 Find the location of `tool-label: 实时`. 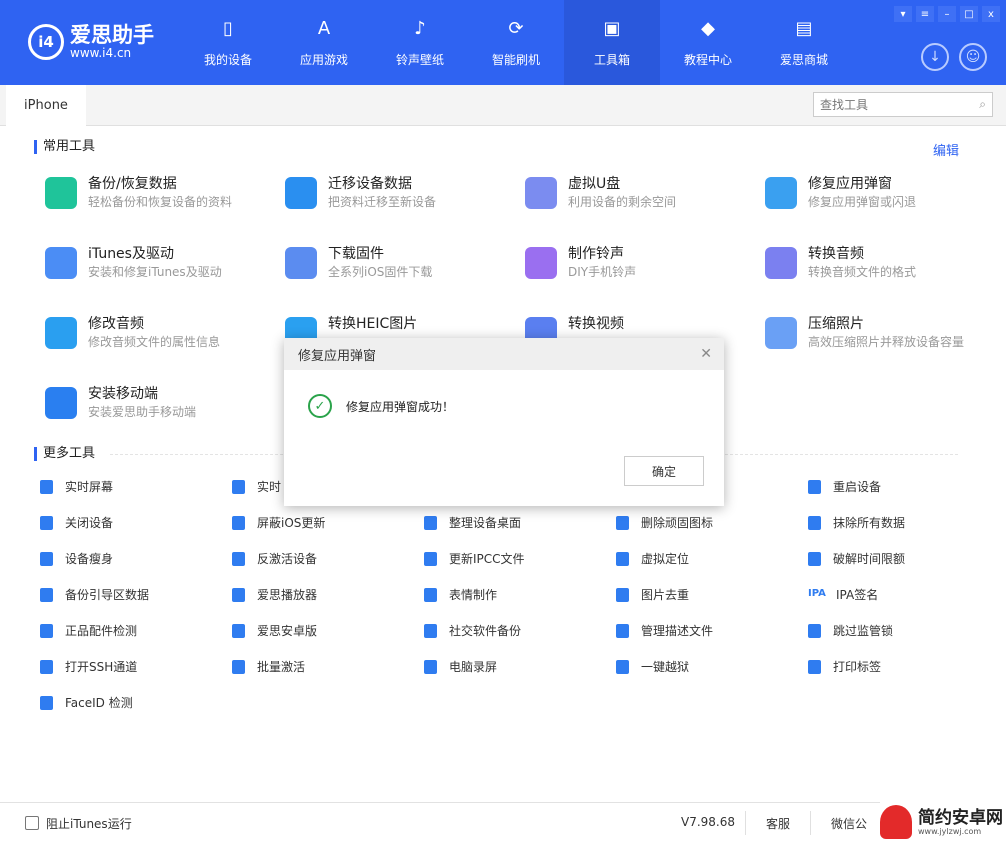

tool-label: 实时 is located at coordinates (269, 487).